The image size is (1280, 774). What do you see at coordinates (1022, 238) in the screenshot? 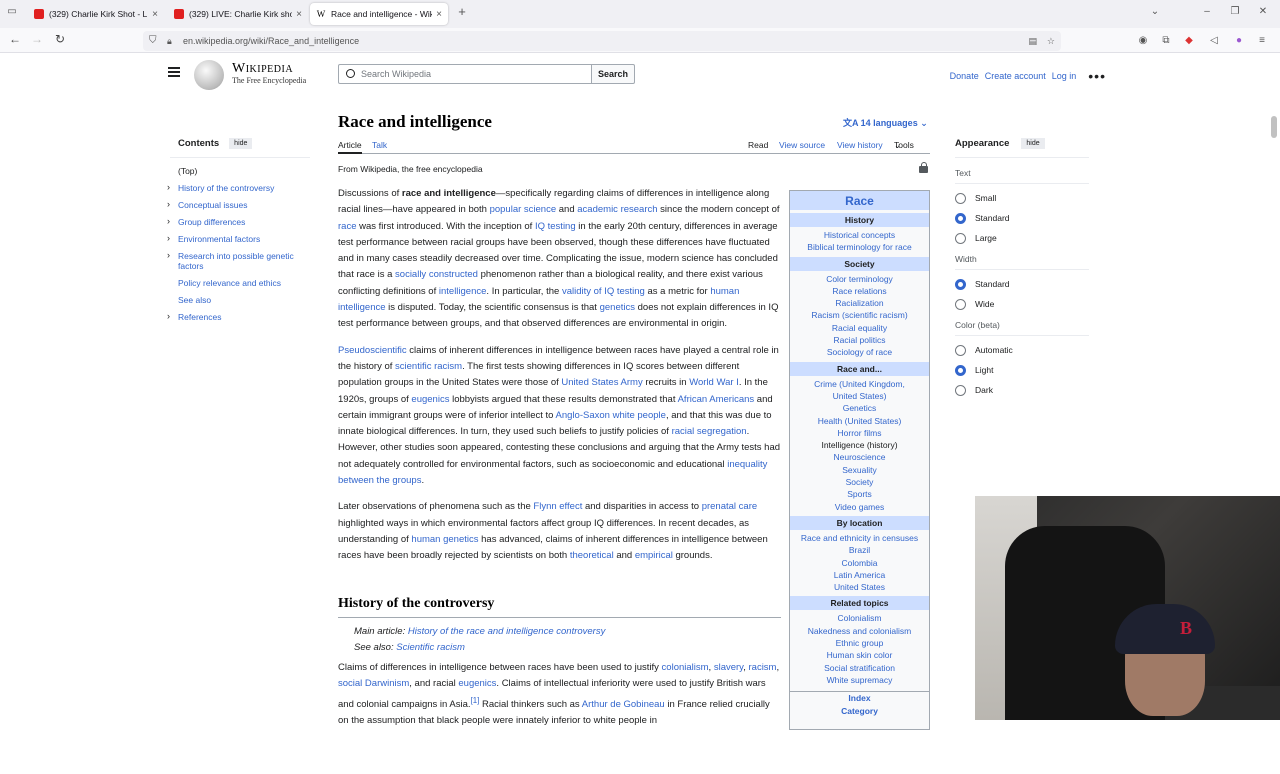
I see `appearance-radio-option: Large` at bounding box center [1022, 238].